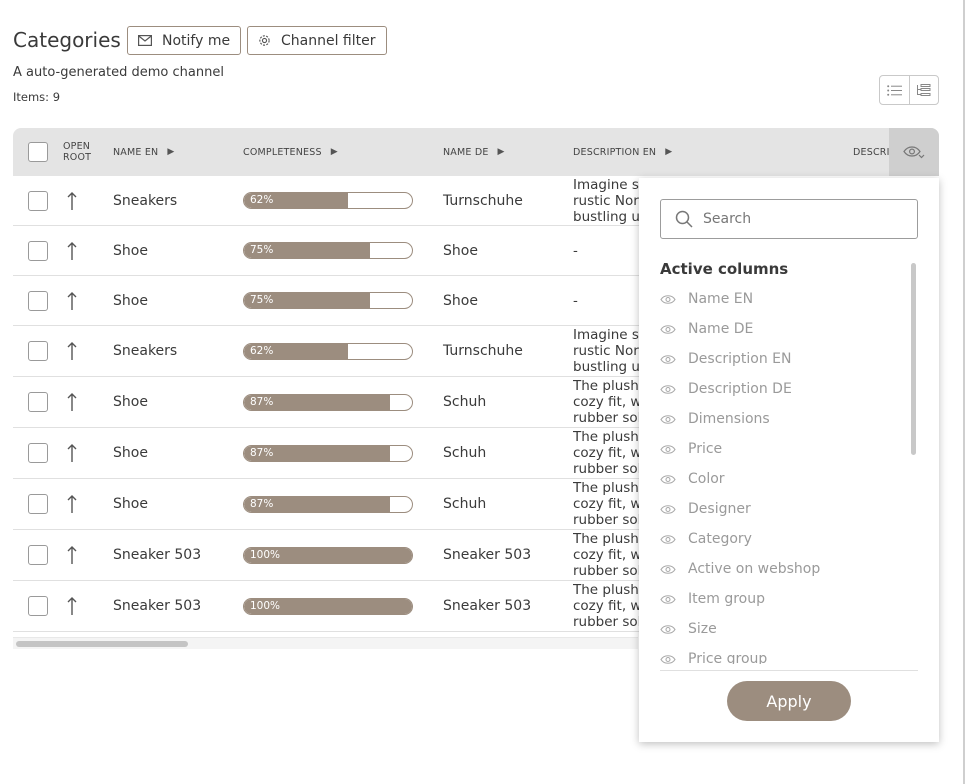 This screenshot has height=784, width=965. What do you see at coordinates (914, 152) in the screenshot?
I see `column-visibility-toggle` at bounding box center [914, 152].